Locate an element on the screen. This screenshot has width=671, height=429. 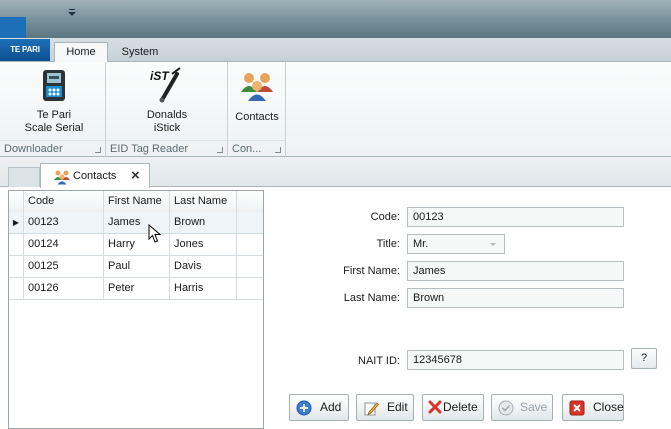
save-button: Save is located at coordinates (522, 407).